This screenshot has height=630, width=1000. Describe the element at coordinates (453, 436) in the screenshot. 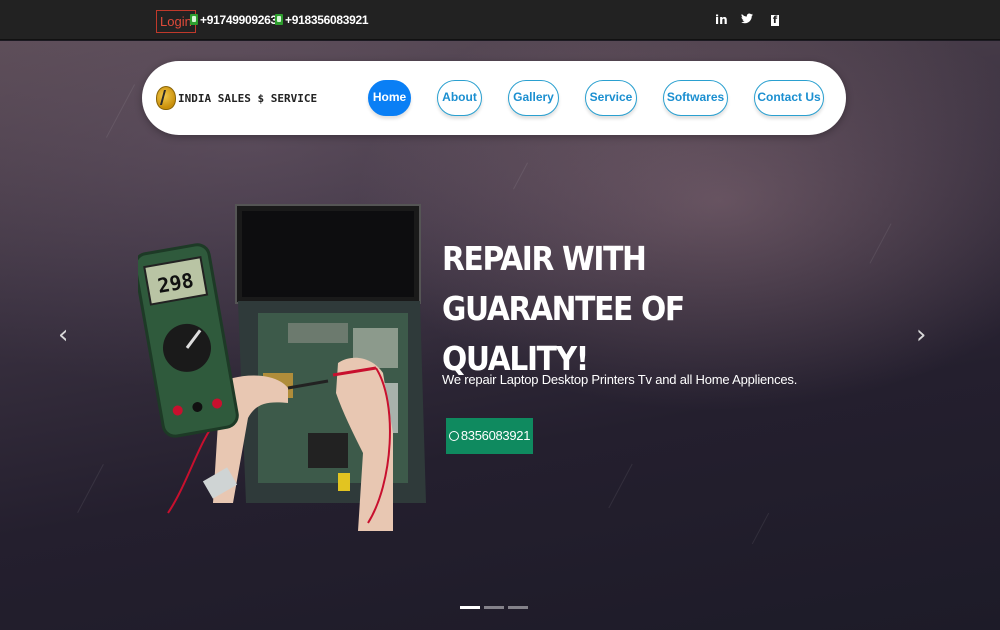

I see `whatsapp-icon` at that location.